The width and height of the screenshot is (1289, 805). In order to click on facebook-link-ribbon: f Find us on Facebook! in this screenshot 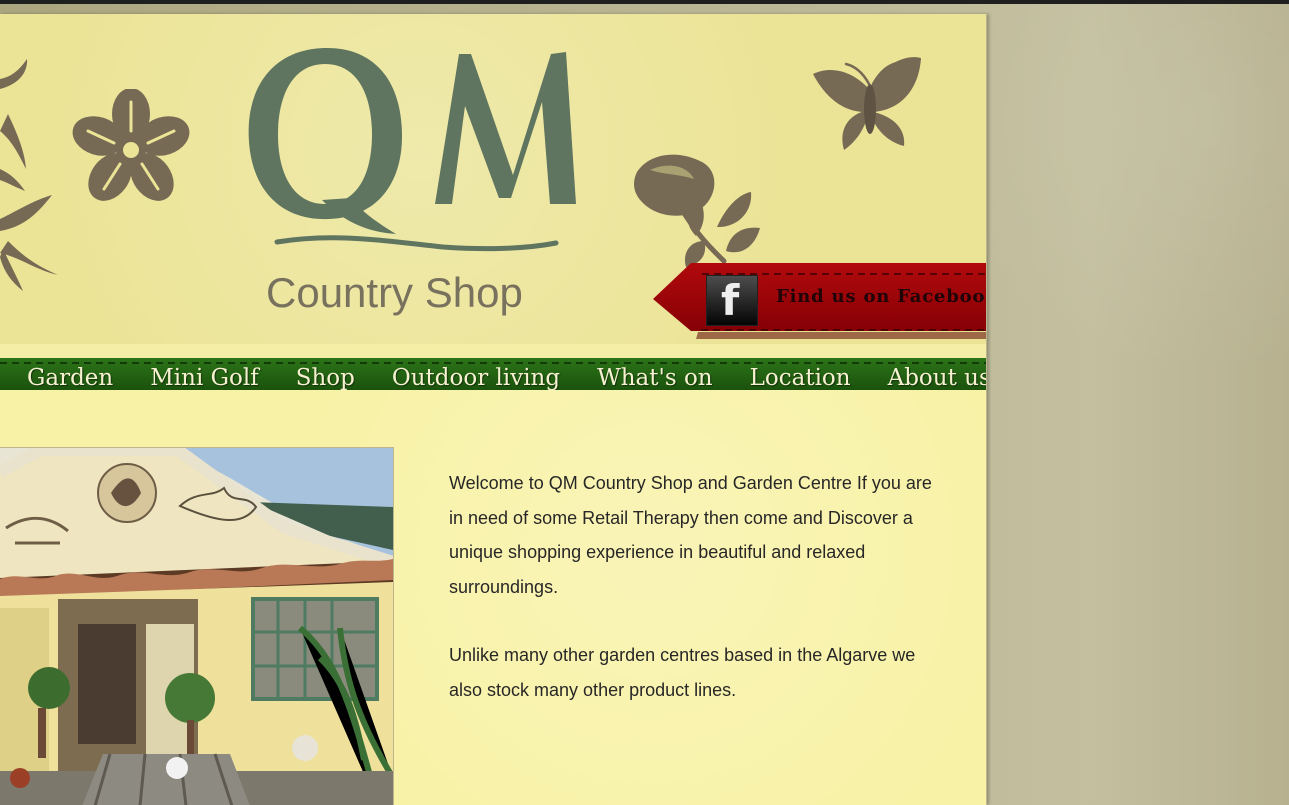, I will do `click(819, 278)`.